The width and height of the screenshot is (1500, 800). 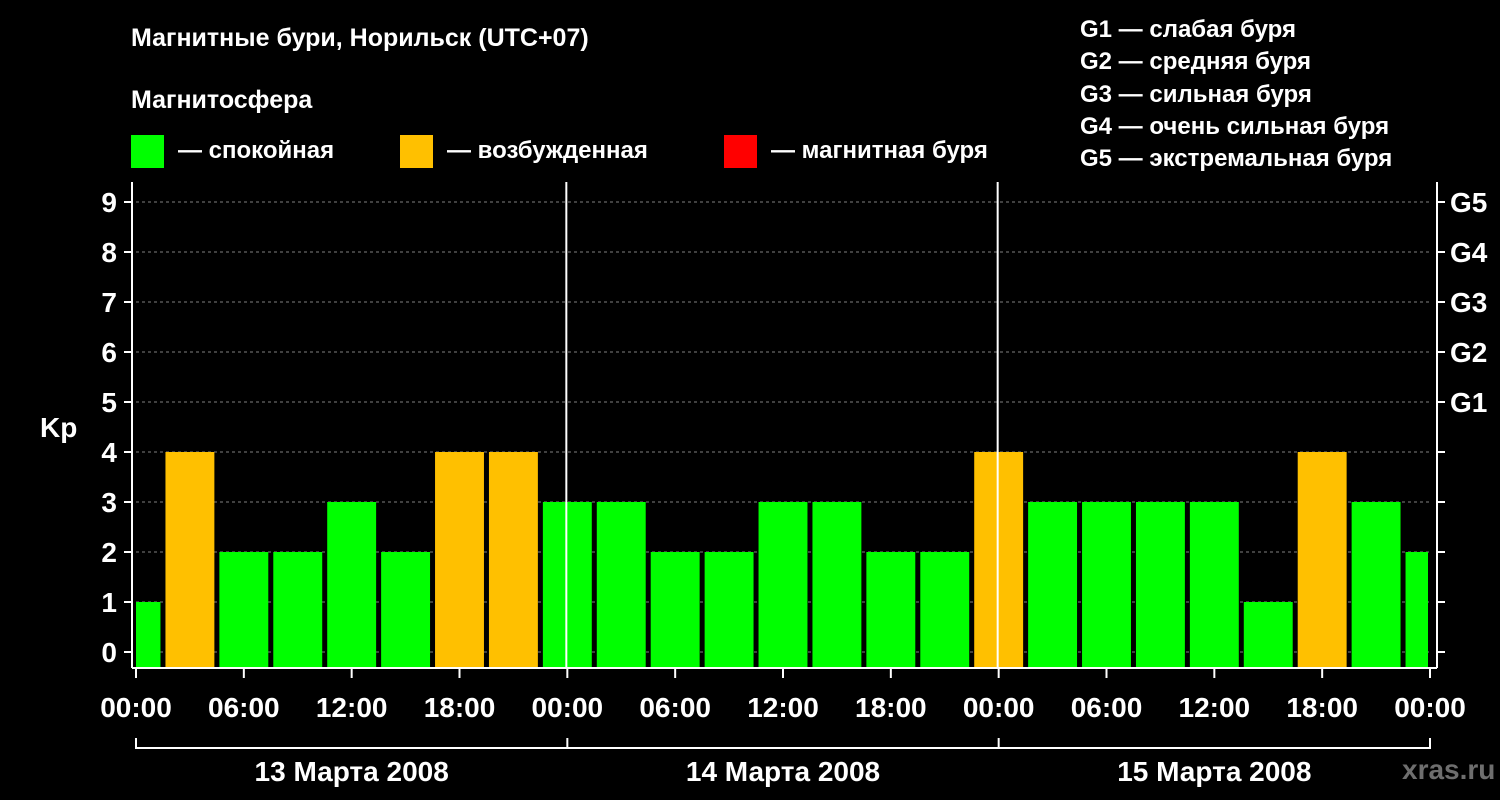 I want to click on y-tick-label: 9, so click(x=109, y=202).